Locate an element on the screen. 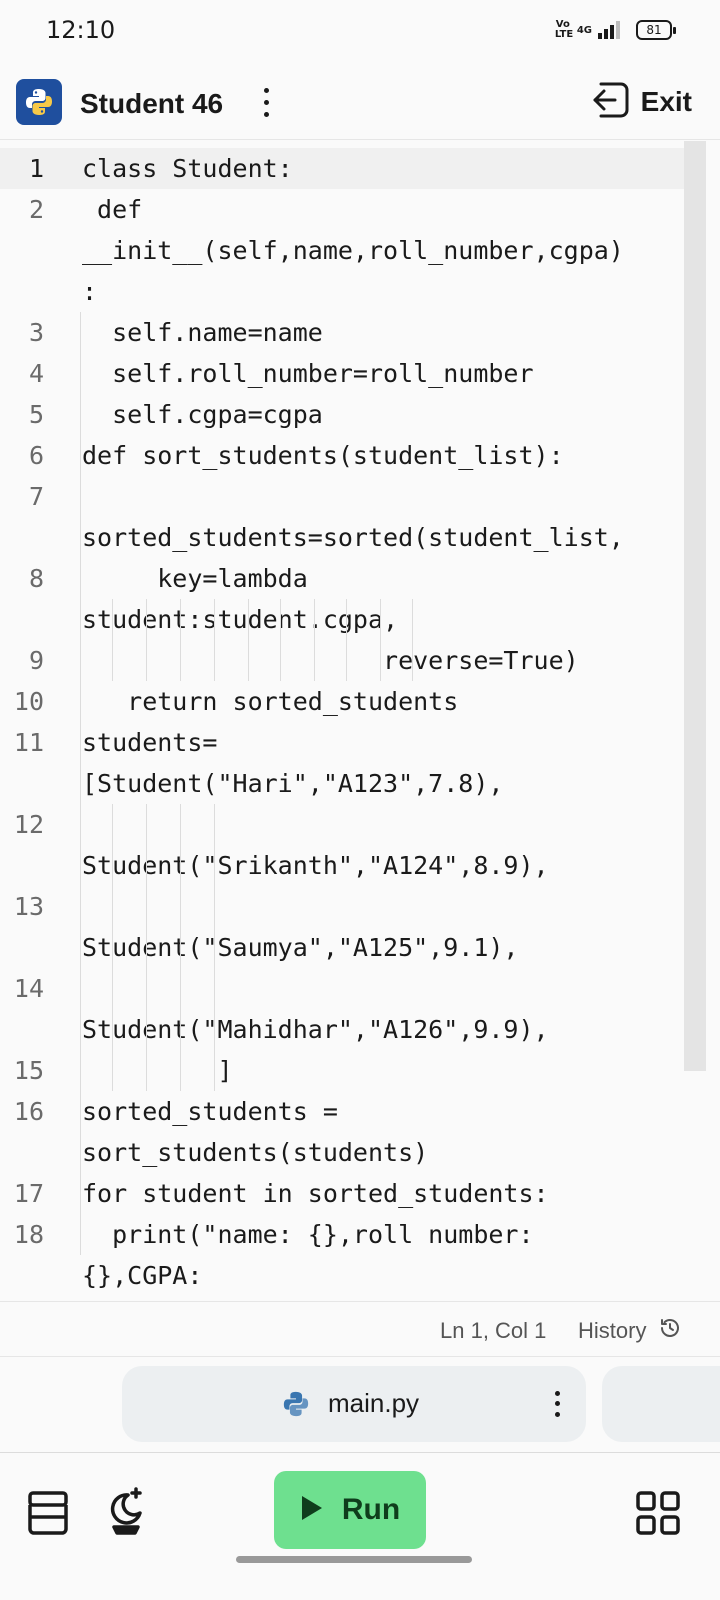 The image size is (720, 1600). code-line: : is located at coordinates (360, 291).